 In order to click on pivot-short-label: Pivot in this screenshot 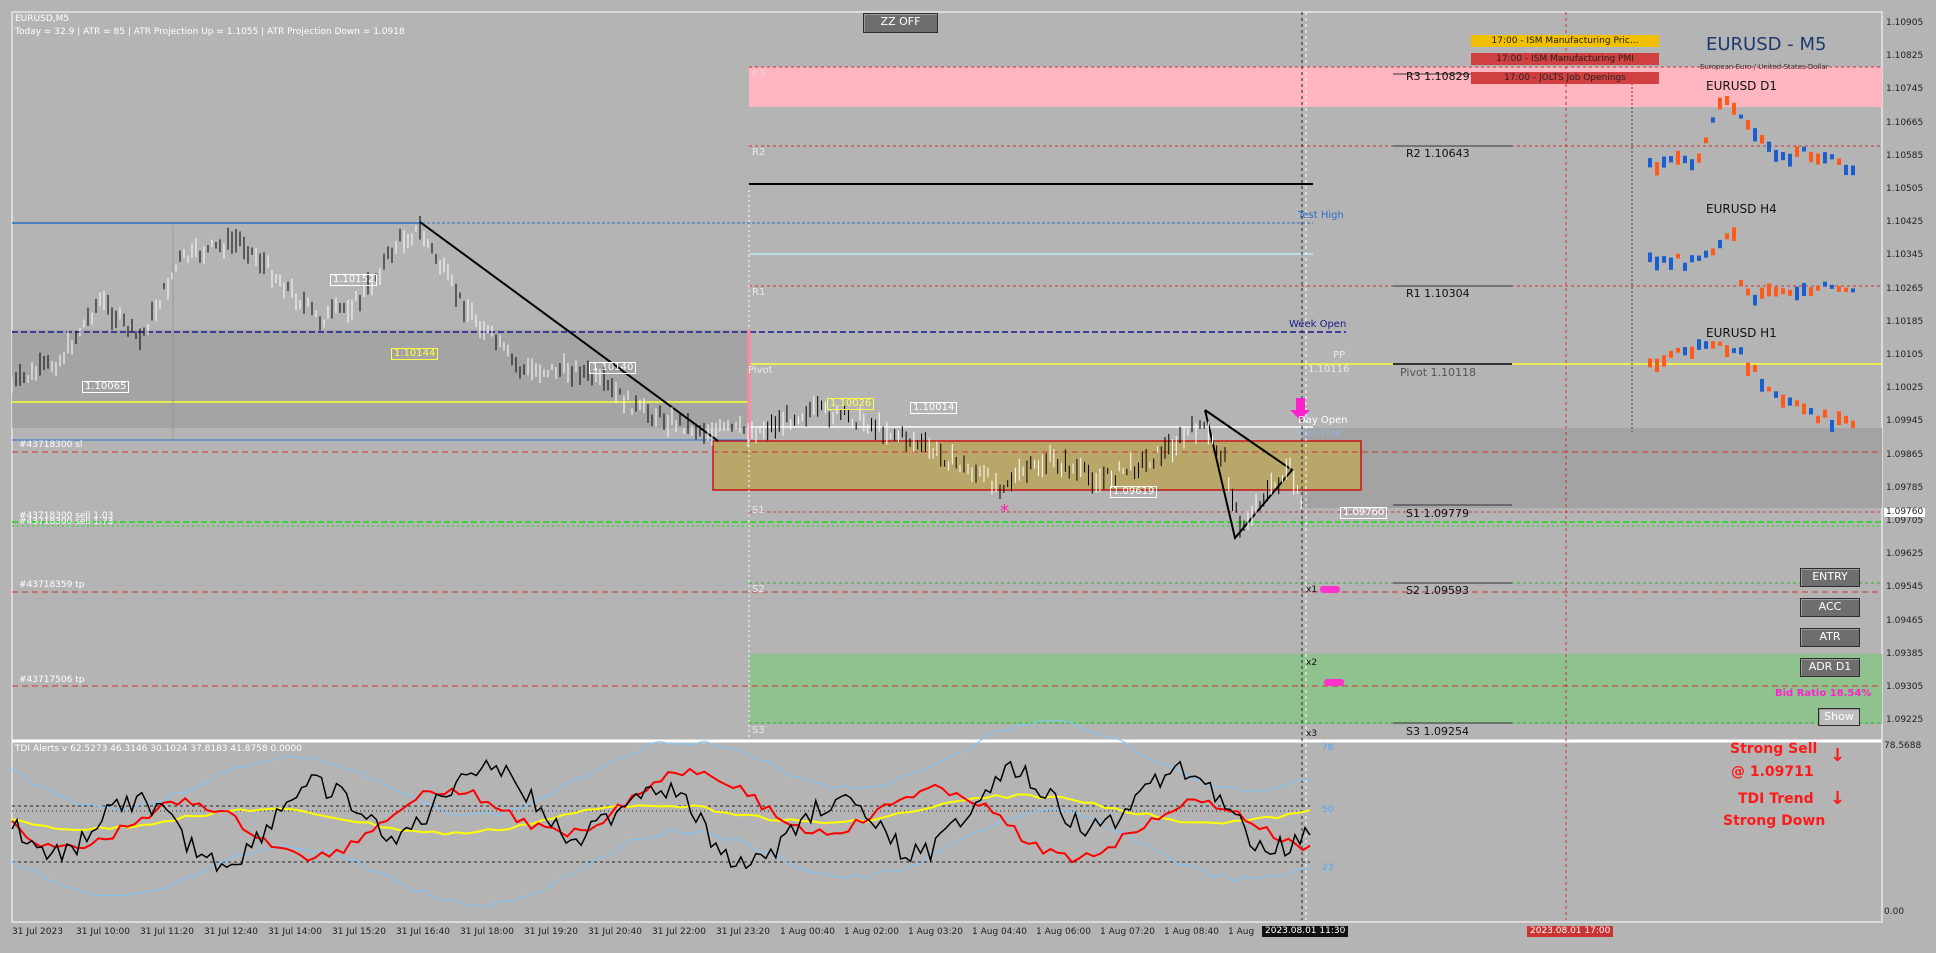, I will do `click(760, 370)`.